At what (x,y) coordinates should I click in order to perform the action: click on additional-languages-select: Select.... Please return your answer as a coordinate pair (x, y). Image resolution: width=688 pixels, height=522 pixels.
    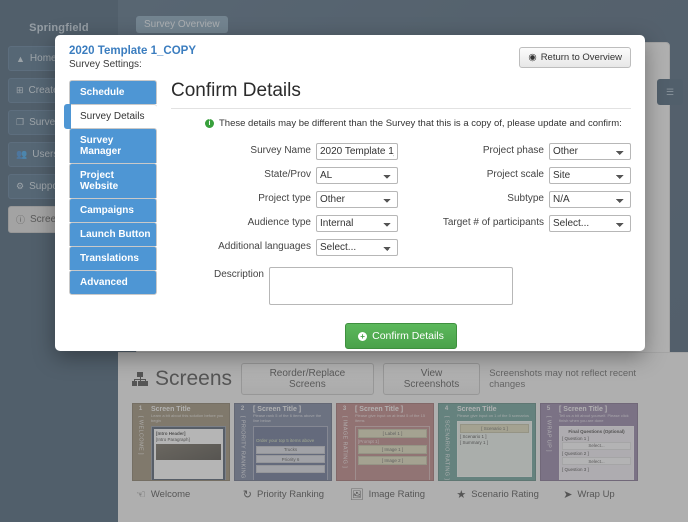
    Looking at the image, I should click on (357, 247).